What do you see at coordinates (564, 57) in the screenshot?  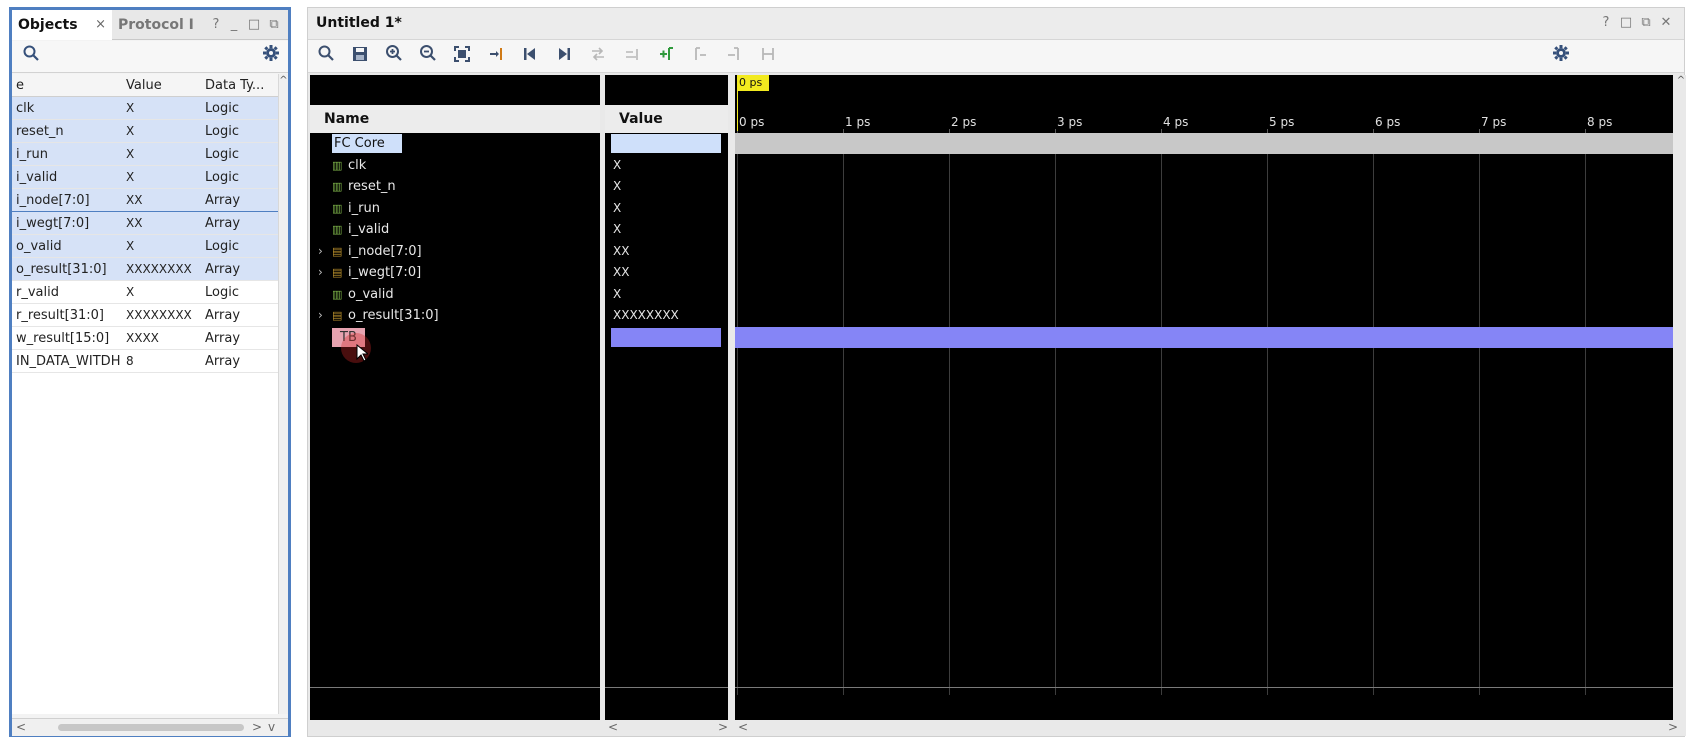 I see `go-to-end-icon` at bounding box center [564, 57].